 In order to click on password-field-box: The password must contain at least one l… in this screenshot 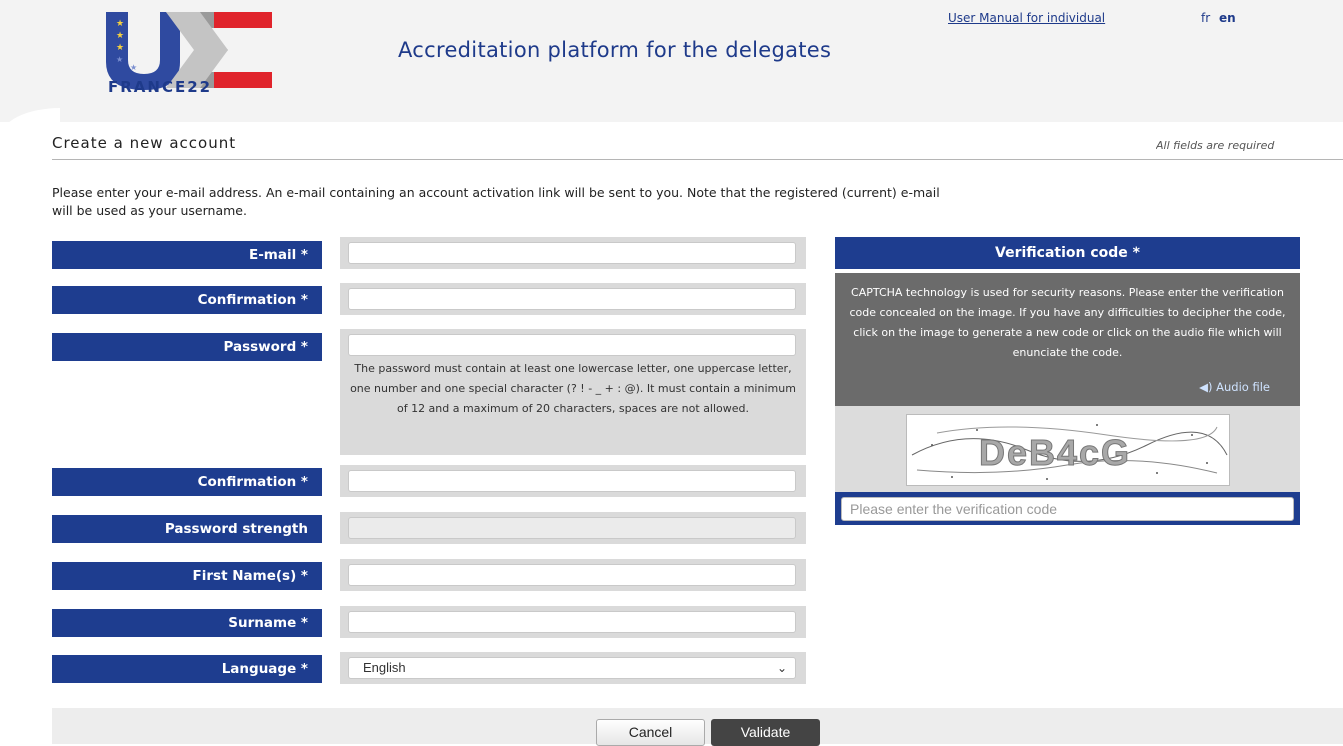, I will do `click(573, 392)`.